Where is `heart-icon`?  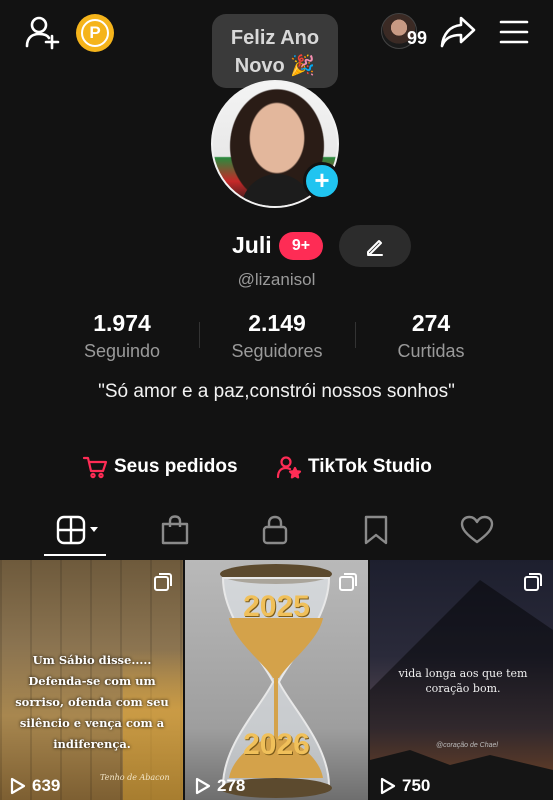 heart-icon is located at coordinates (477, 529).